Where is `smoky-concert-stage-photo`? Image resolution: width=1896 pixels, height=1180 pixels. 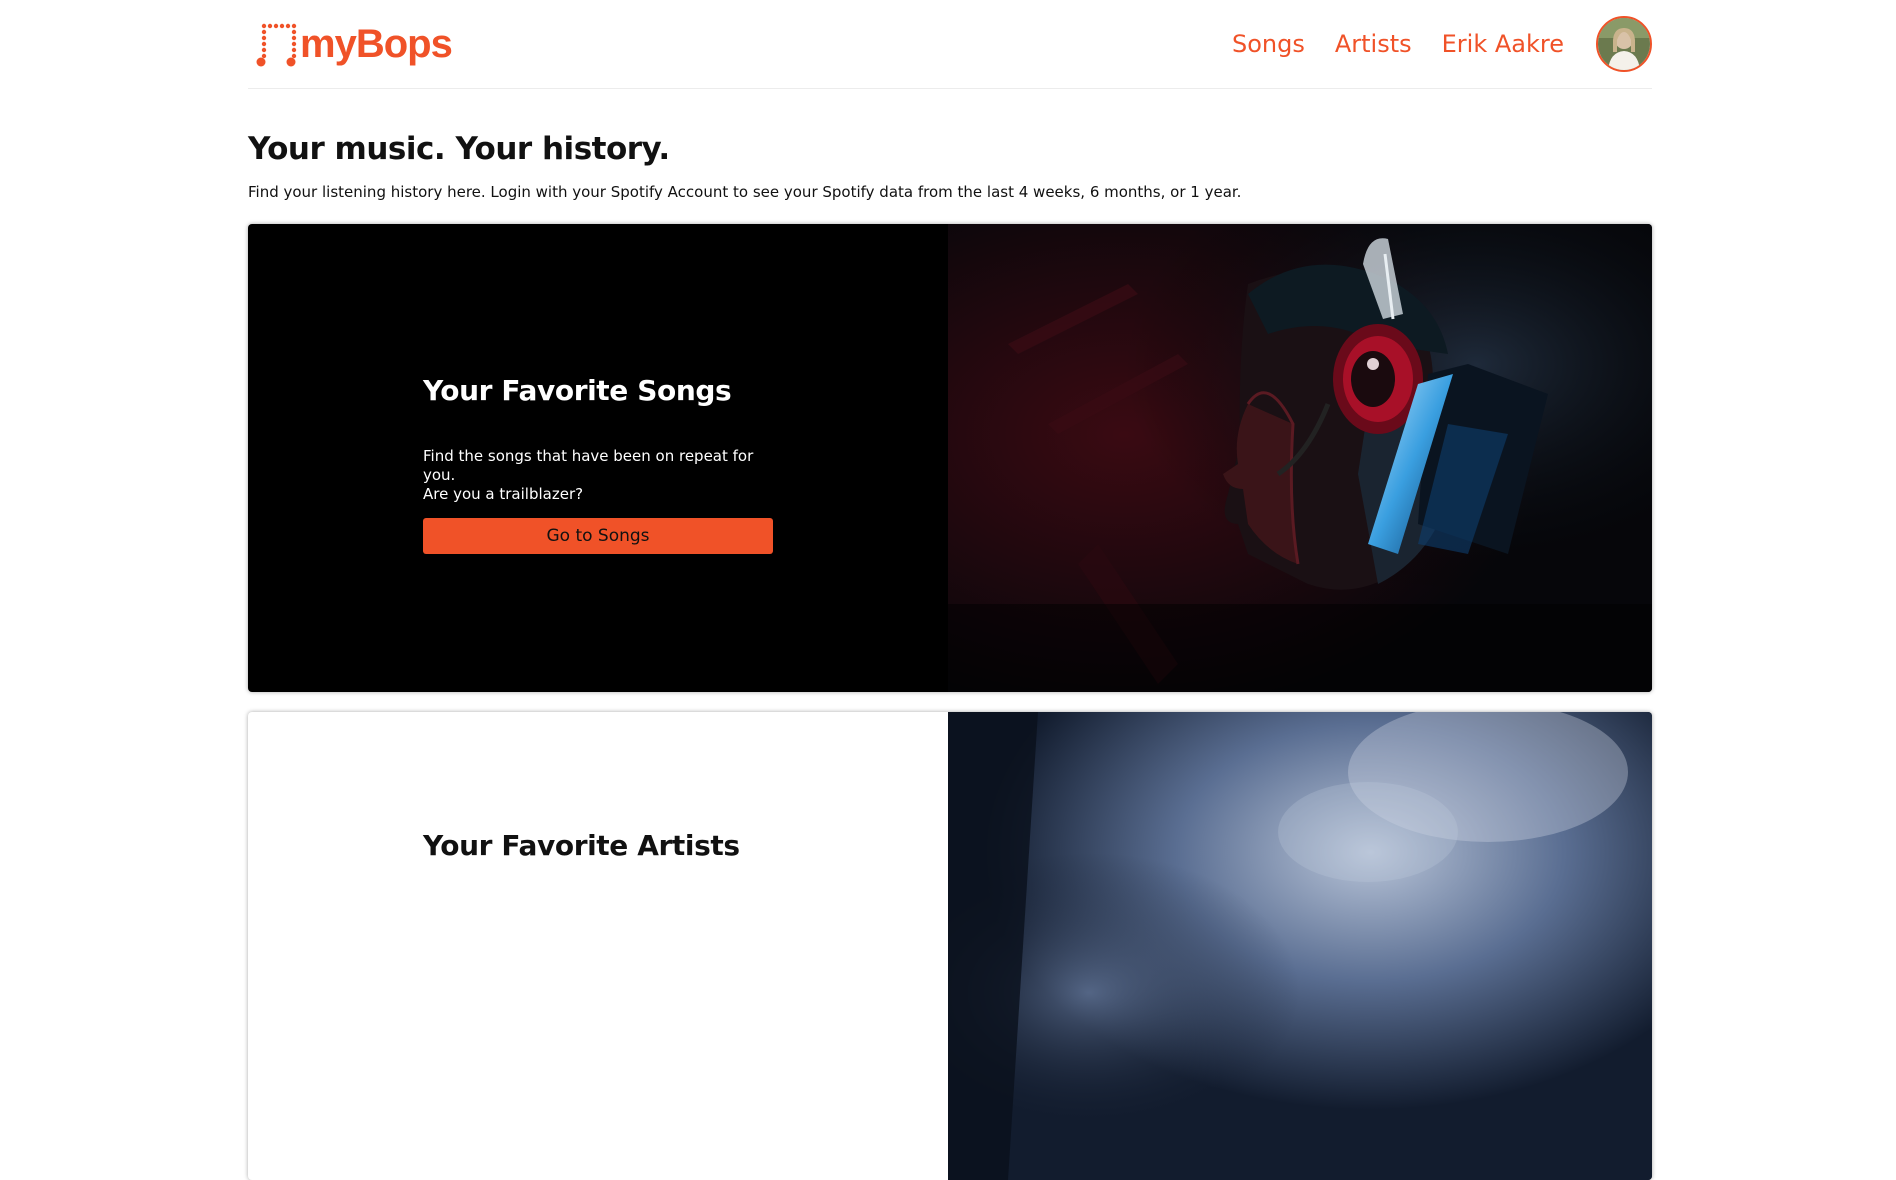 smoky-concert-stage-photo is located at coordinates (1300, 946).